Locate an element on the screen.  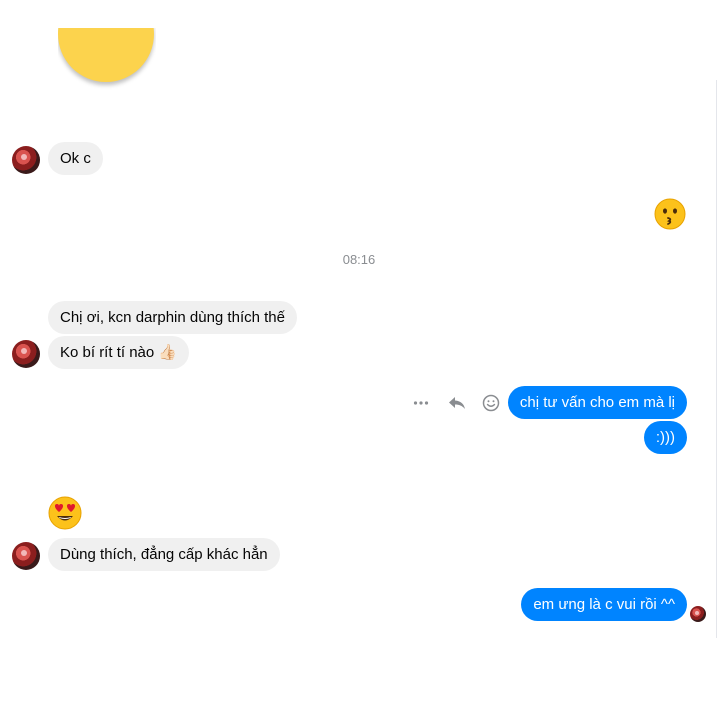
large-emoji-icon is located at coordinates (106, 55).